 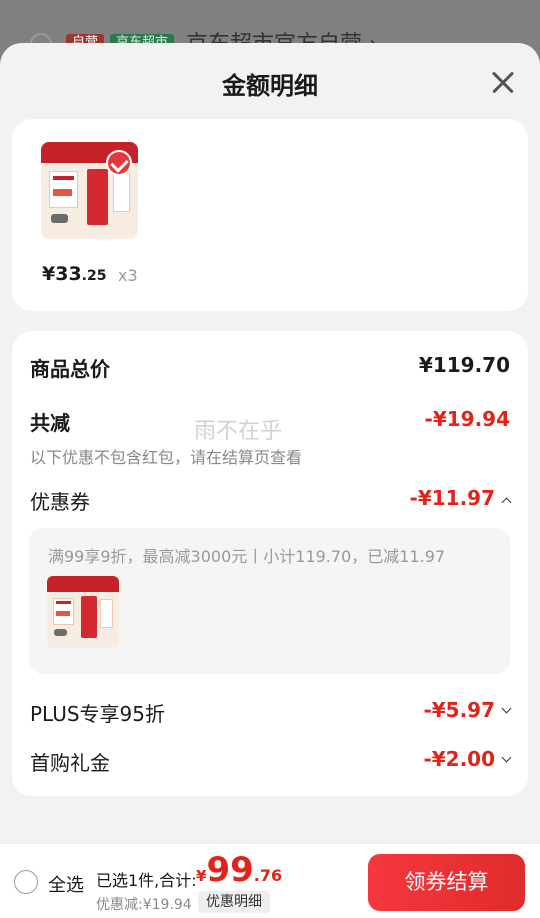 I want to click on price-cents: .25, so click(x=94, y=276).